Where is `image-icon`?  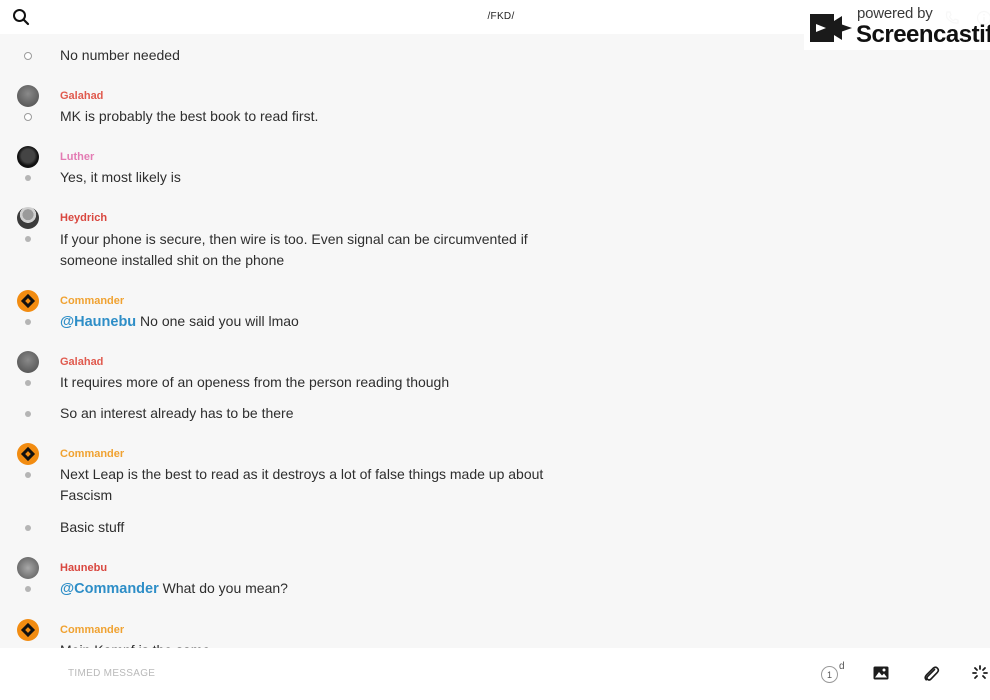 image-icon is located at coordinates (881, 673).